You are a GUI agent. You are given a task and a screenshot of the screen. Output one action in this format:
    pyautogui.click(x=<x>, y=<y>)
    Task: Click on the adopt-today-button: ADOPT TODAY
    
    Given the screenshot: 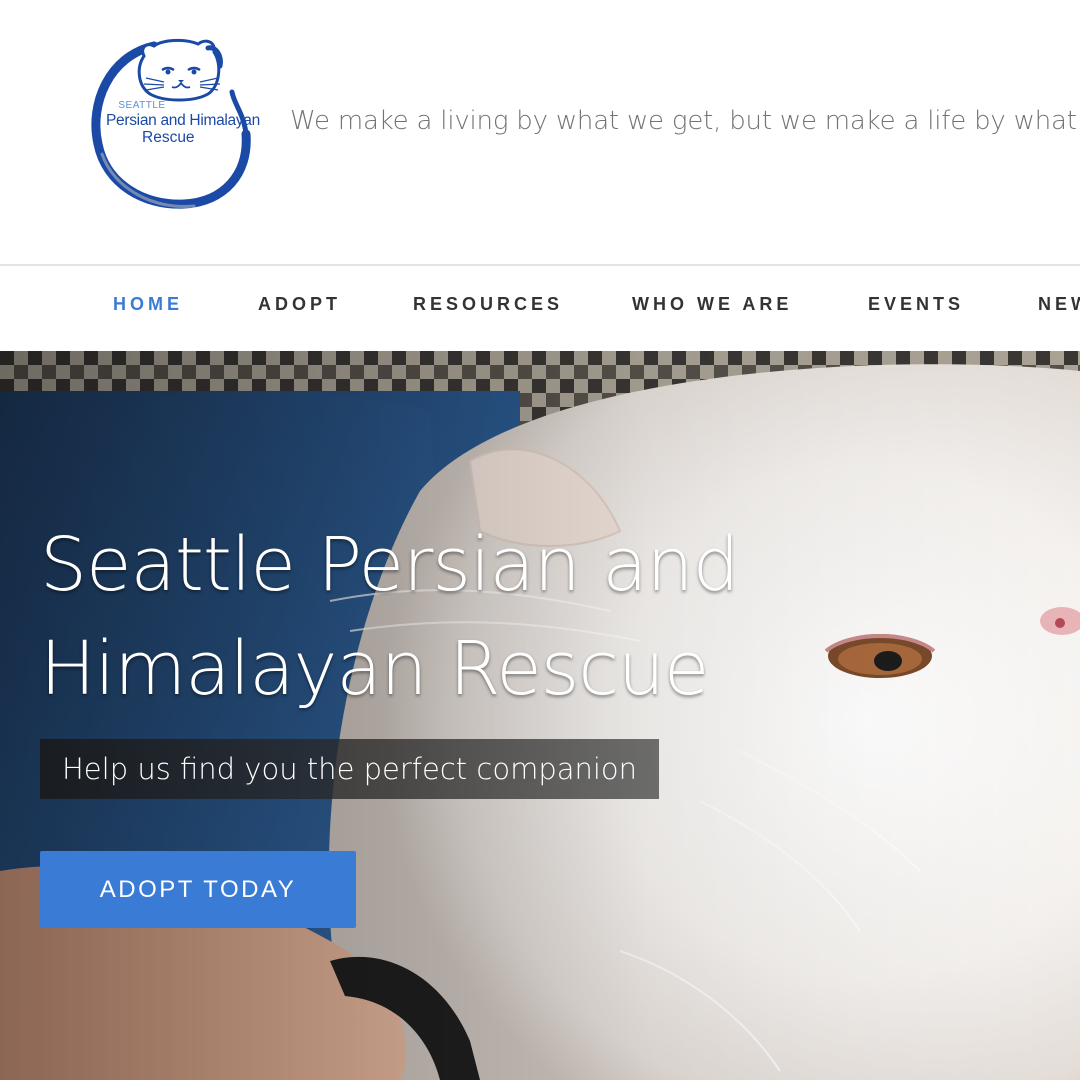 What is the action you would take?
    pyautogui.click(x=198, y=889)
    